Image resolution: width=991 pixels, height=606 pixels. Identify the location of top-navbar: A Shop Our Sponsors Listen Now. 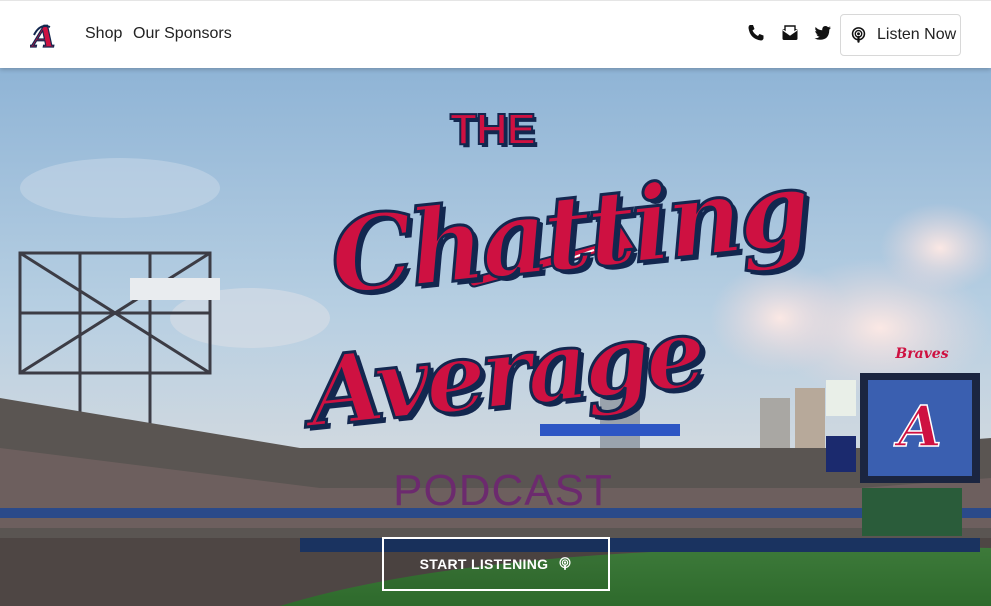
(495, 34).